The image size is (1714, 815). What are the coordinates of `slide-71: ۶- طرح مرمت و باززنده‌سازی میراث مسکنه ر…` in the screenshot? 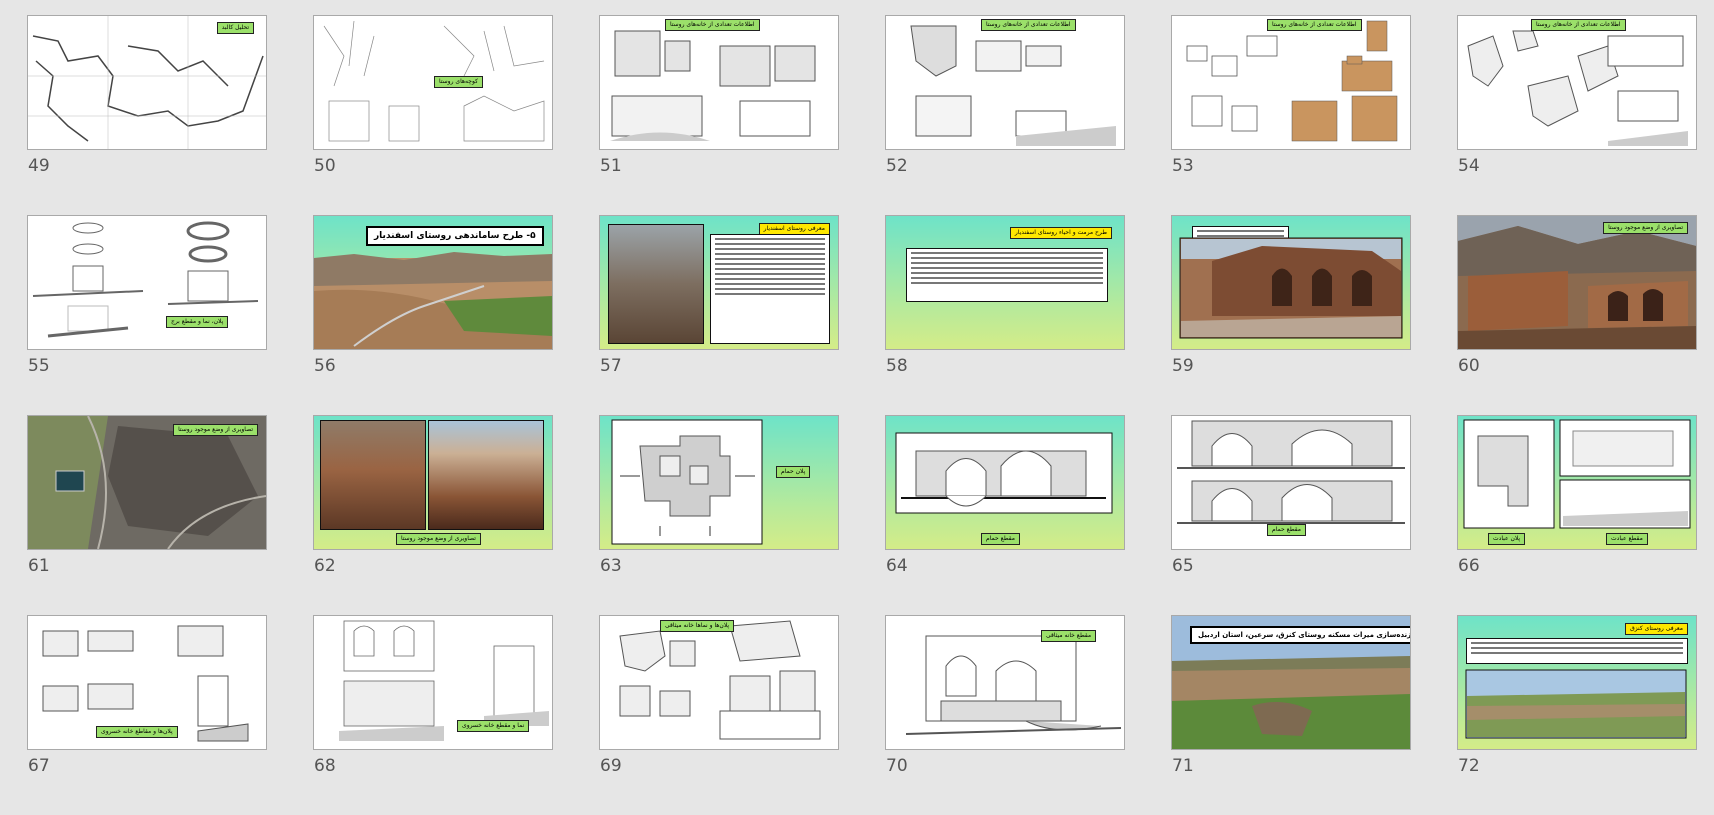 It's located at (1291, 715).